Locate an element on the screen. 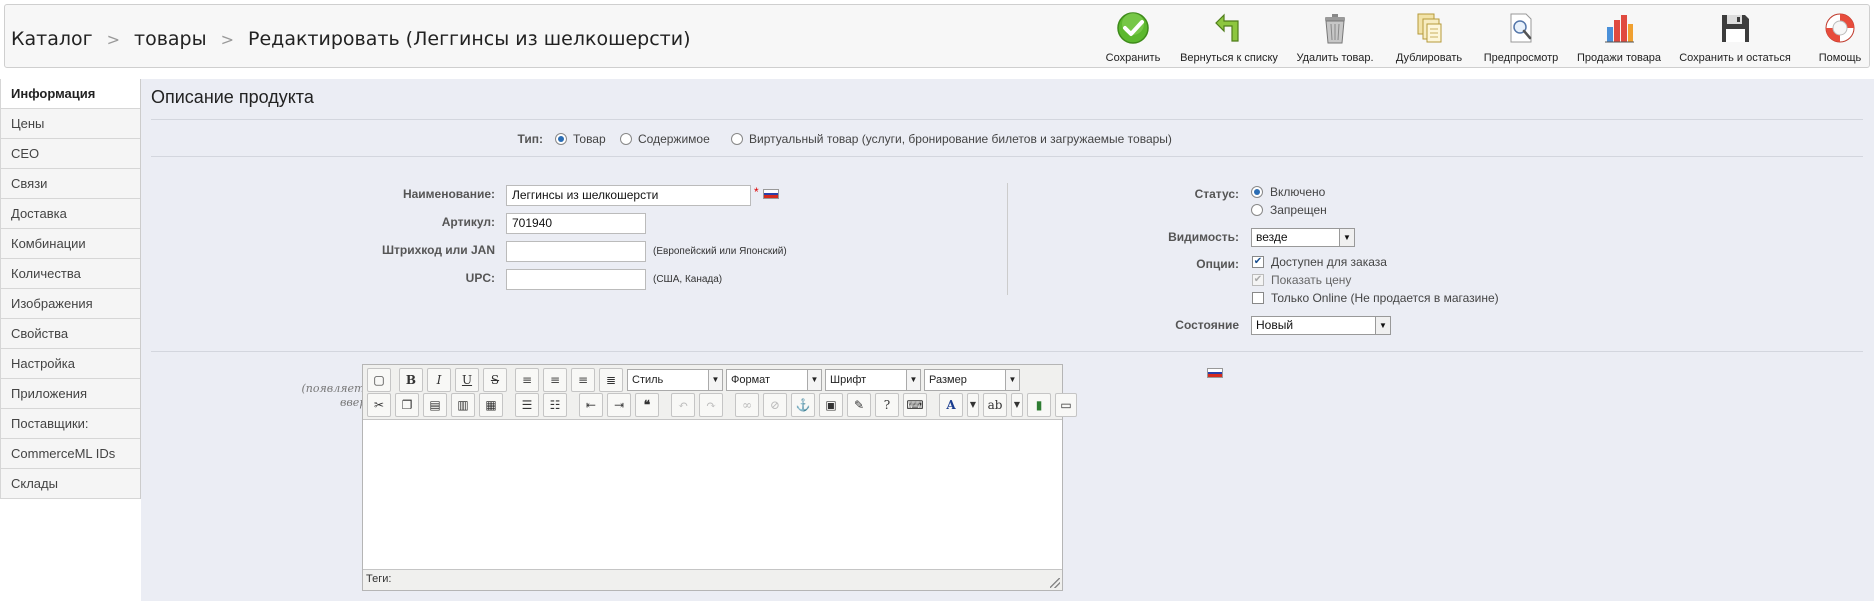 This screenshot has width=1874, height=601. condition-select: Новый ▼ is located at coordinates (1321, 325).